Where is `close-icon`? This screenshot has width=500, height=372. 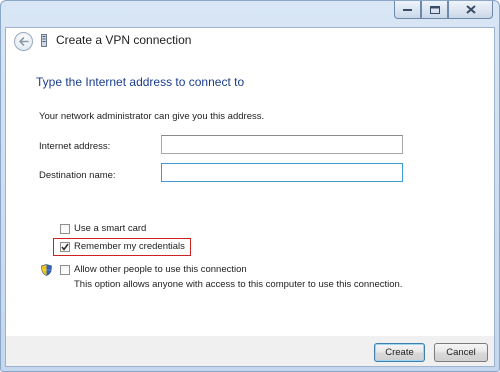 close-icon is located at coordinates (470, 9).